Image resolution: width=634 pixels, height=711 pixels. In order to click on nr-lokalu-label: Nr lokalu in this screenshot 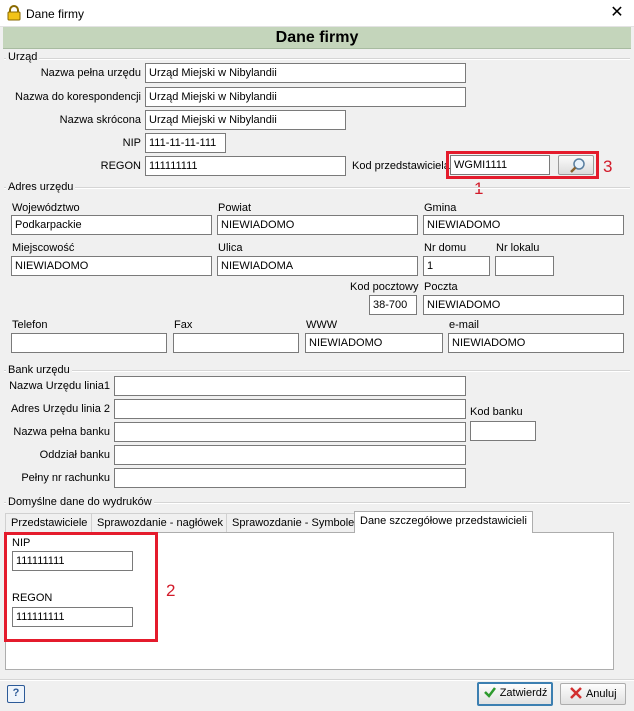, I will do `click(518, 248)`.